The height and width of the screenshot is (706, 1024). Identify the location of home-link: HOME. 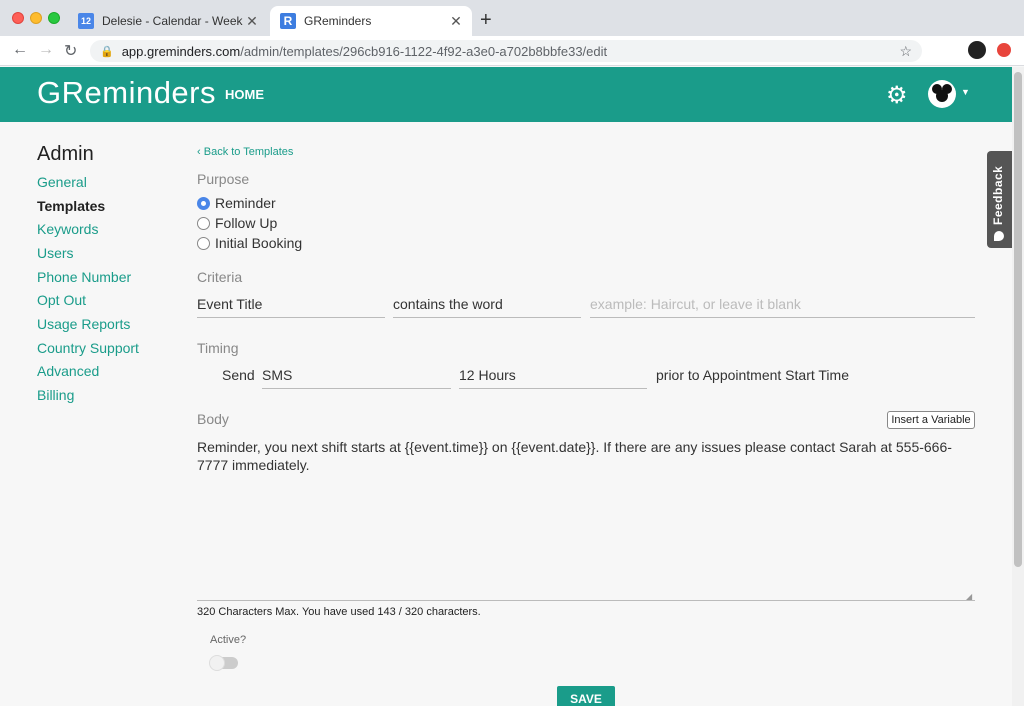
(244, 94).